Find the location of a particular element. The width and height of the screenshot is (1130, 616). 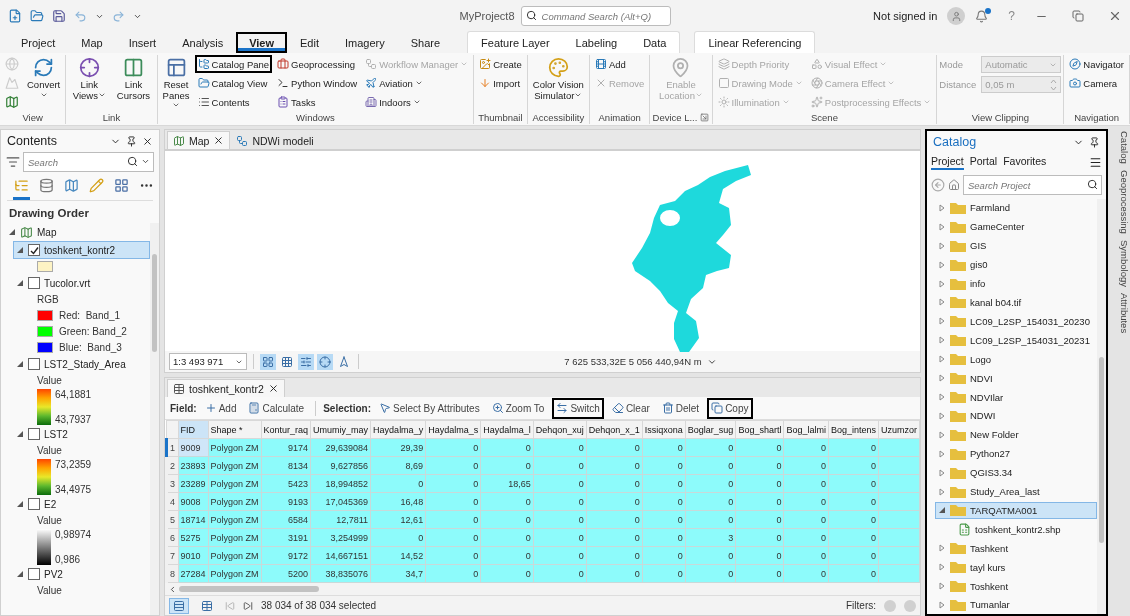

filter-toggle-icon is located at coordinates (910, 605).